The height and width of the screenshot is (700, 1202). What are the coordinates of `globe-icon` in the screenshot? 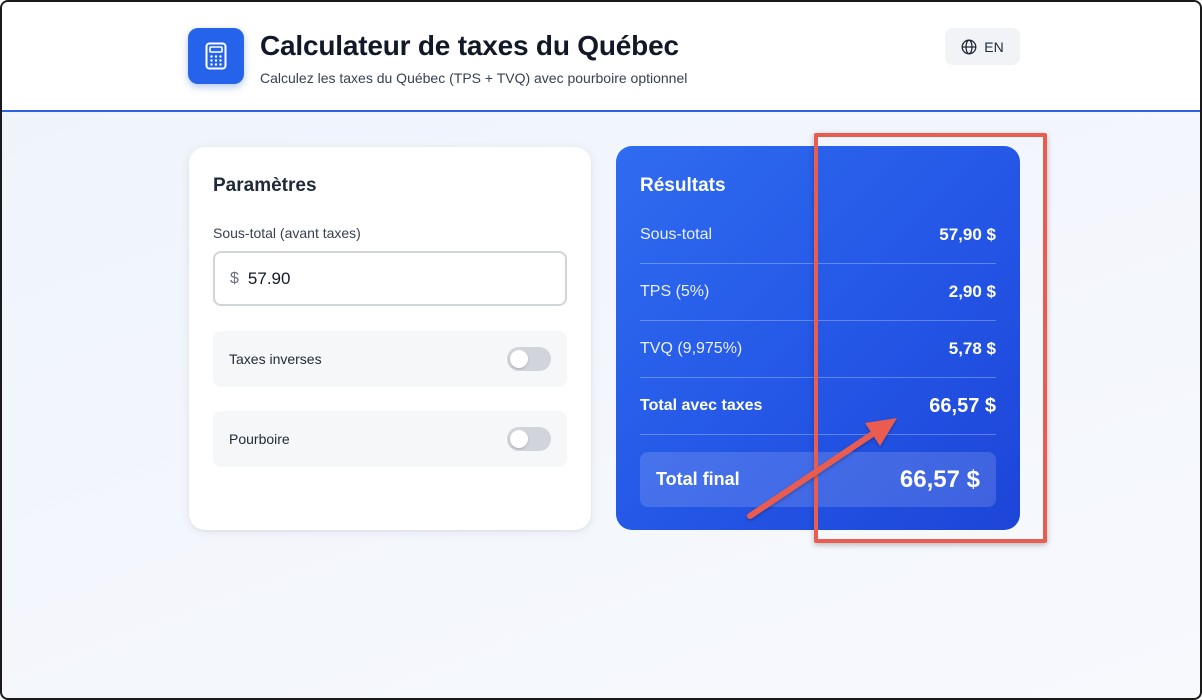 It's located at (969, 47).